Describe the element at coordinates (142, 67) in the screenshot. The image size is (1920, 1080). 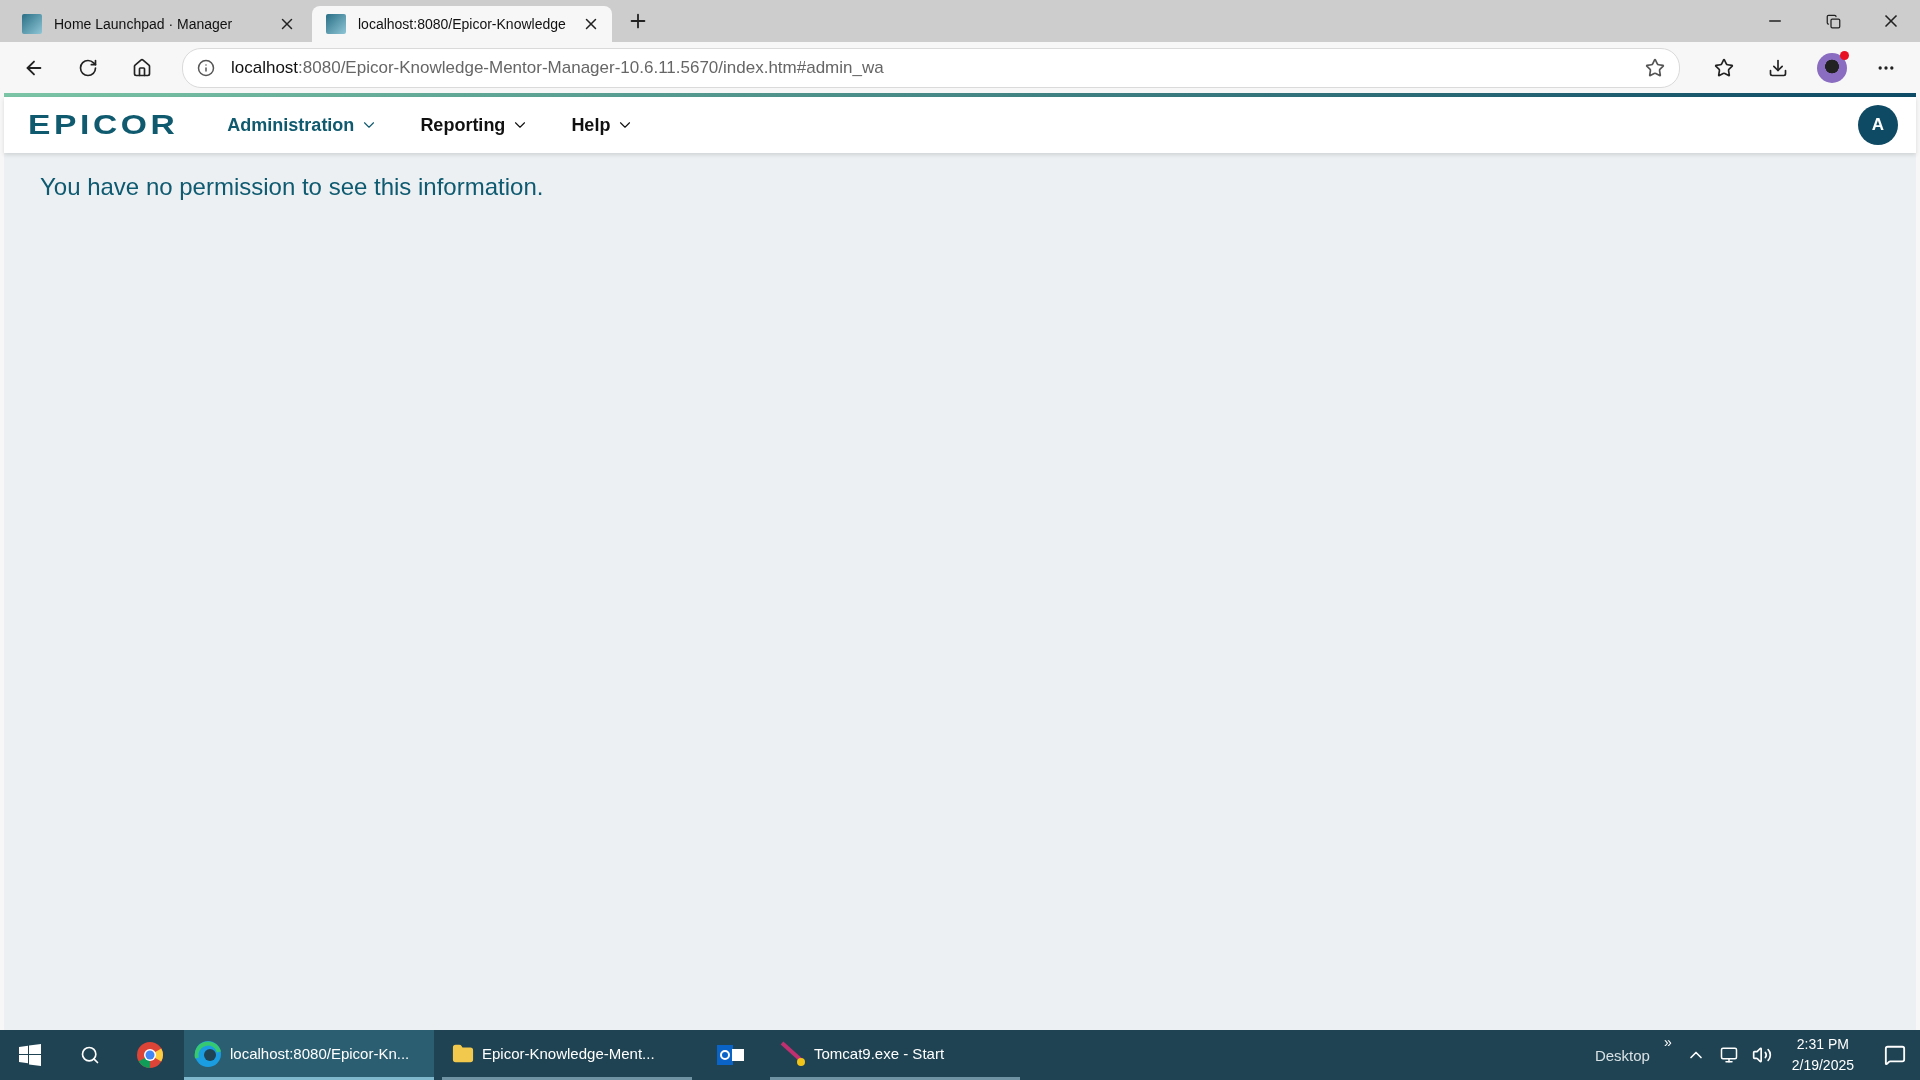
I see `home-icon` at that location.